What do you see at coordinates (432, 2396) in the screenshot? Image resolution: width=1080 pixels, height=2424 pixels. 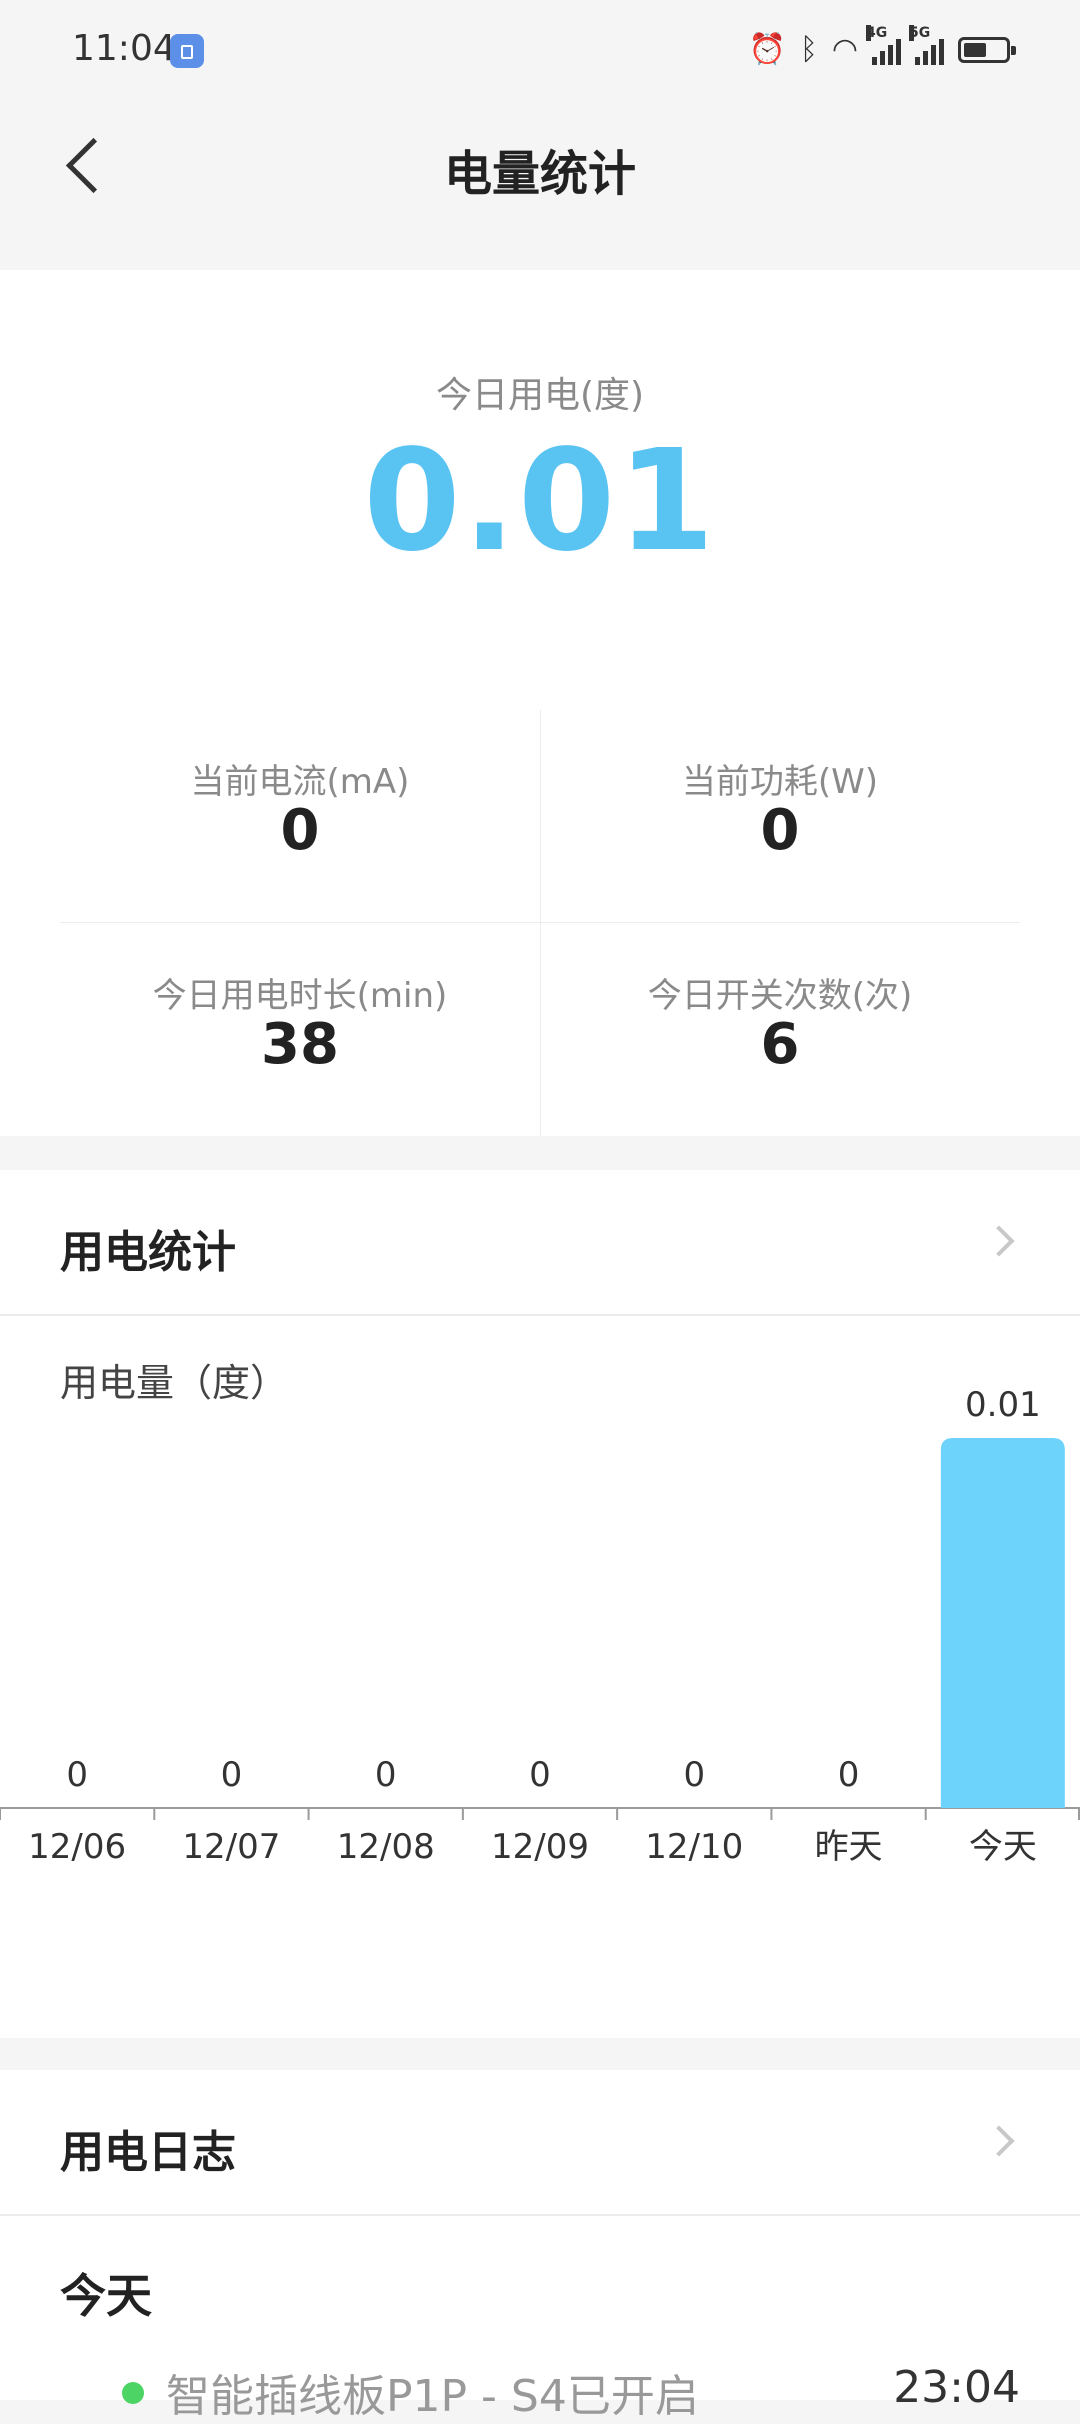 I see `log-entry-text: 智能插线板P1P - S4已开启` at bounding box center [432, 2396].